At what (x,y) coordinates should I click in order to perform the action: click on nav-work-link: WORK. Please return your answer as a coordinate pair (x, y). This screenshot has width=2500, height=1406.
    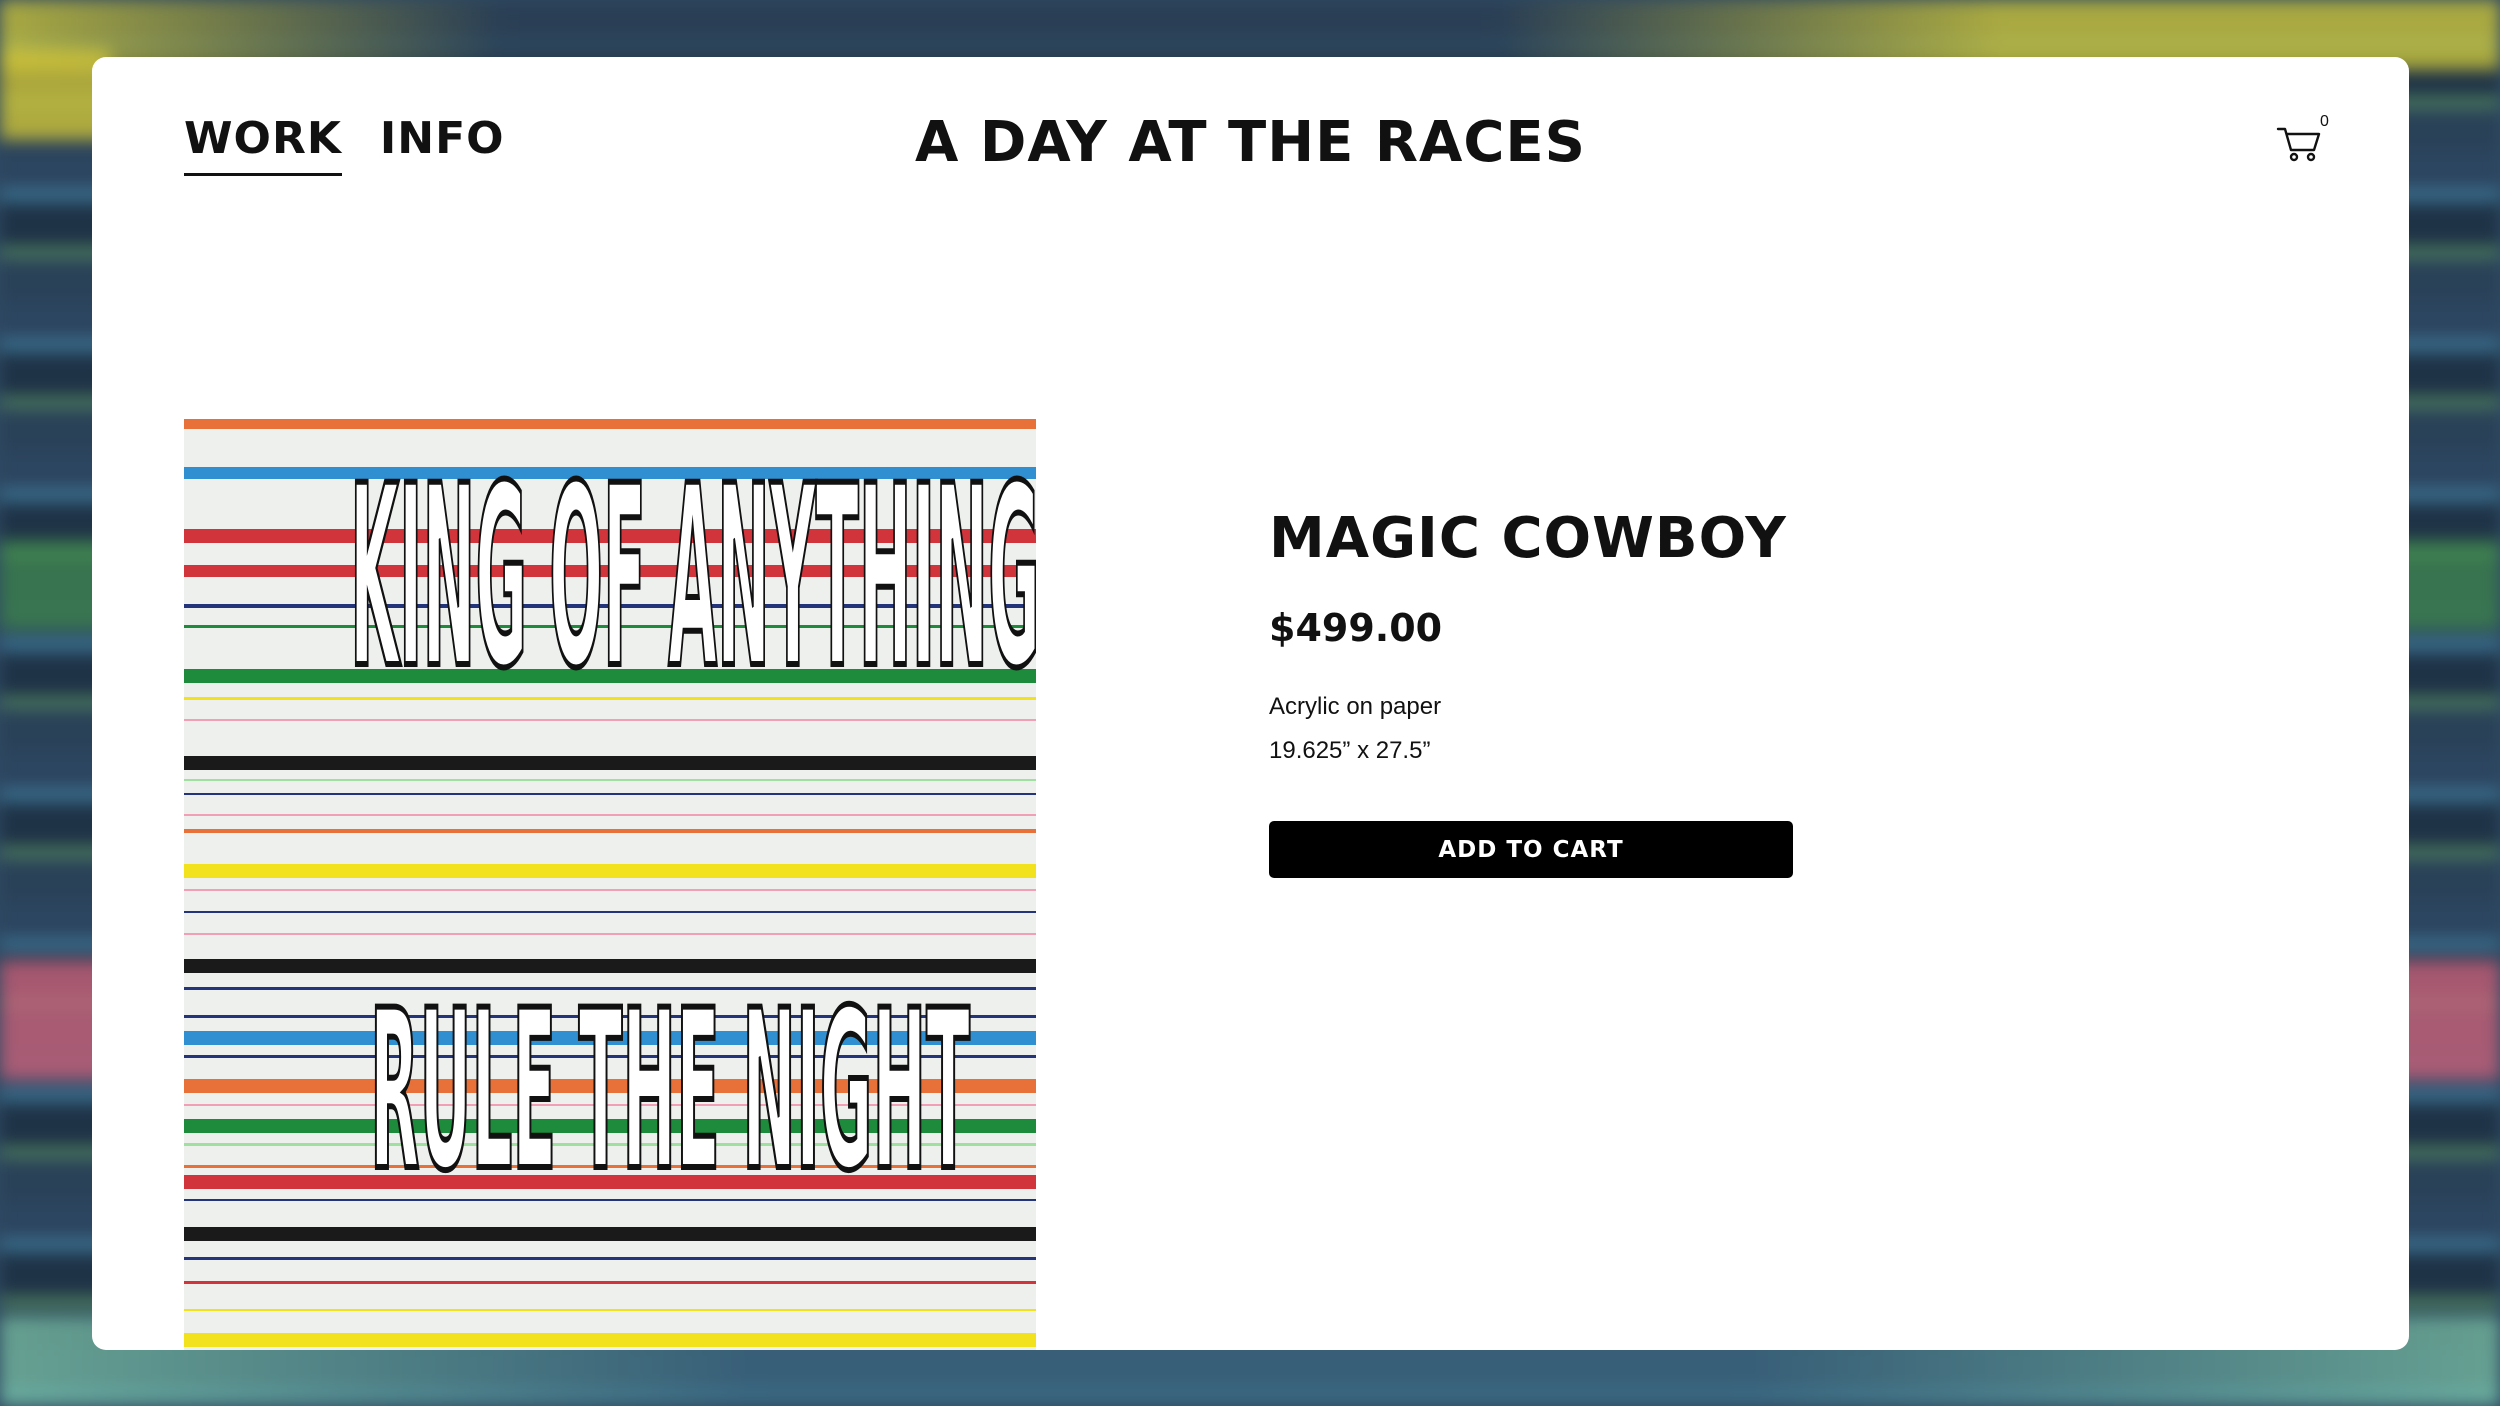
    Looking at the image, I should click on (263, 146).